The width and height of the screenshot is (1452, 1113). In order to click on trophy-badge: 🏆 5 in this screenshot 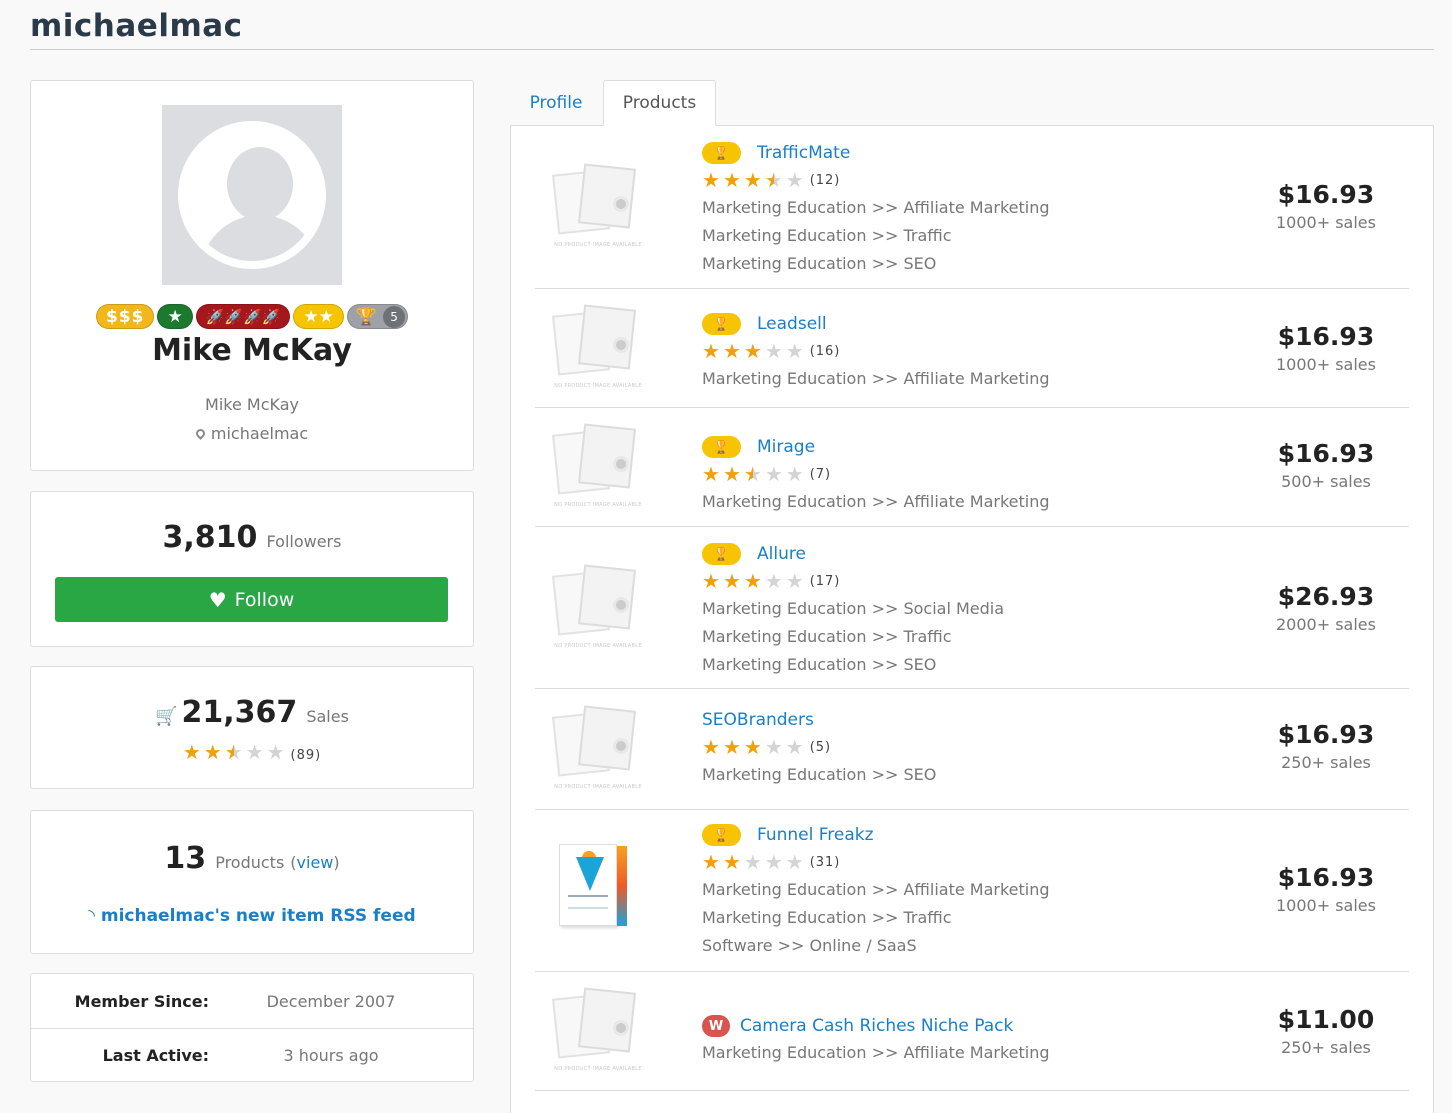, I will do `click(377, 316)`.